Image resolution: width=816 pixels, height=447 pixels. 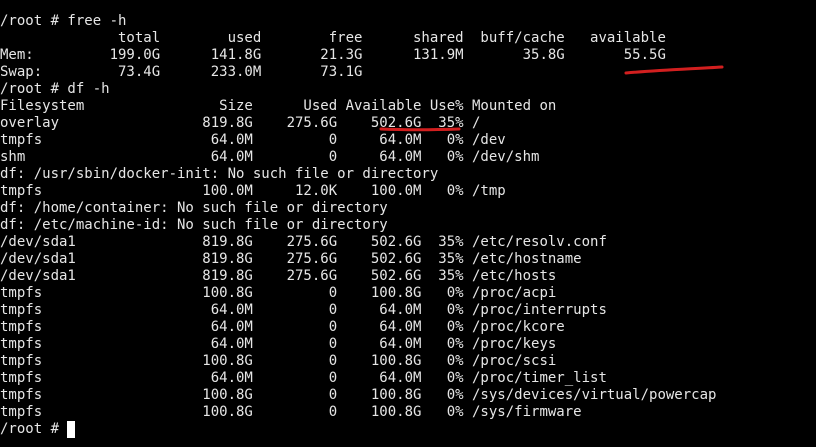 I want to click on terminal-line: tmpfs 64.0M 0 64.0M 0% /dev, so click(x=253, y=140).